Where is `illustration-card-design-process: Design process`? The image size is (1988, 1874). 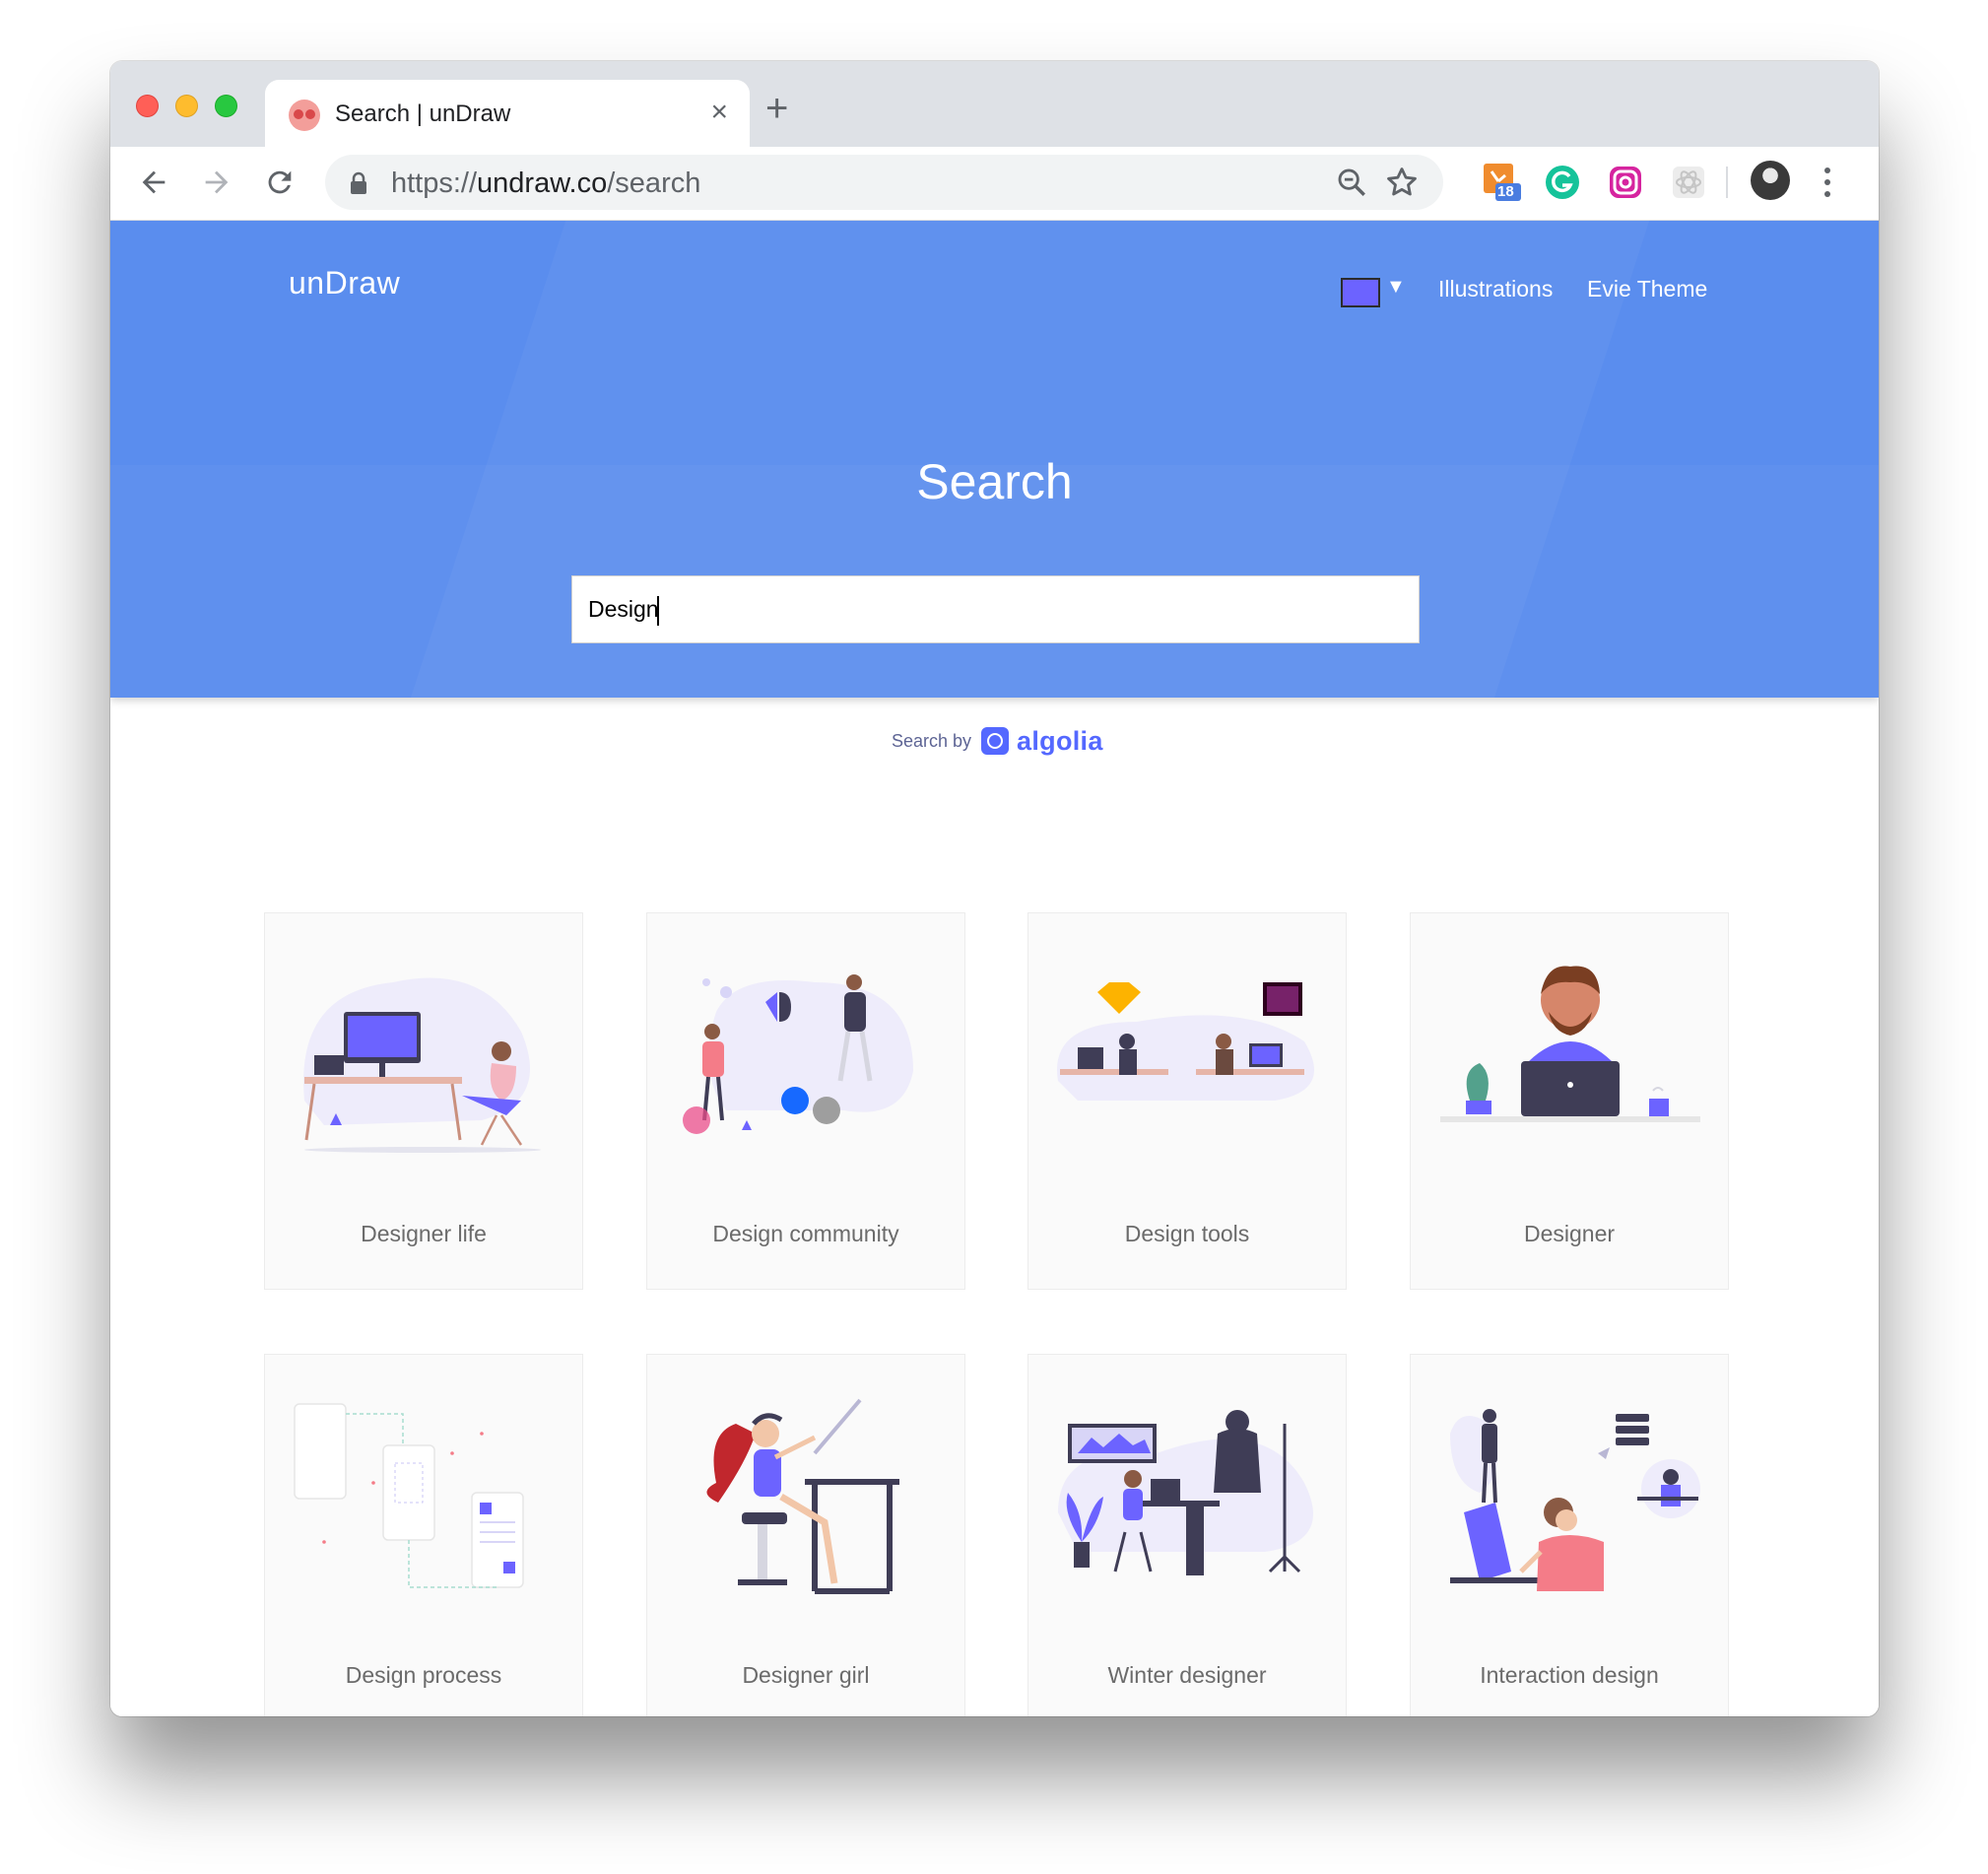 illustration-card-design-process: Design process is located at coordinates (423, 1535).